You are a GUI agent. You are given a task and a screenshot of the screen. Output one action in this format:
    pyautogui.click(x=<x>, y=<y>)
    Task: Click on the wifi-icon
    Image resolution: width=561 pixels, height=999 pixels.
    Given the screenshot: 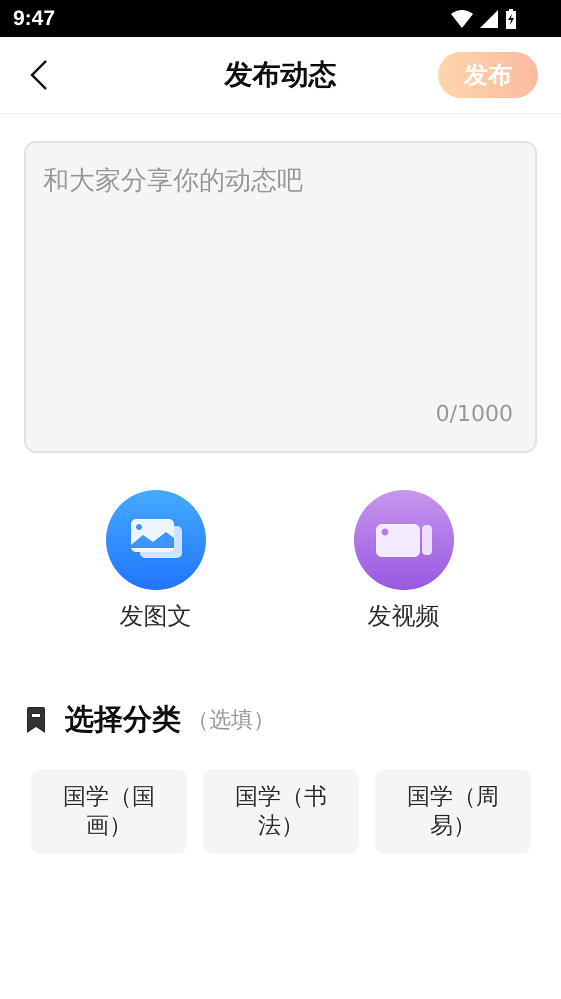 What is the action you would take?
    pyautogui.click(x=462, y=19)
    